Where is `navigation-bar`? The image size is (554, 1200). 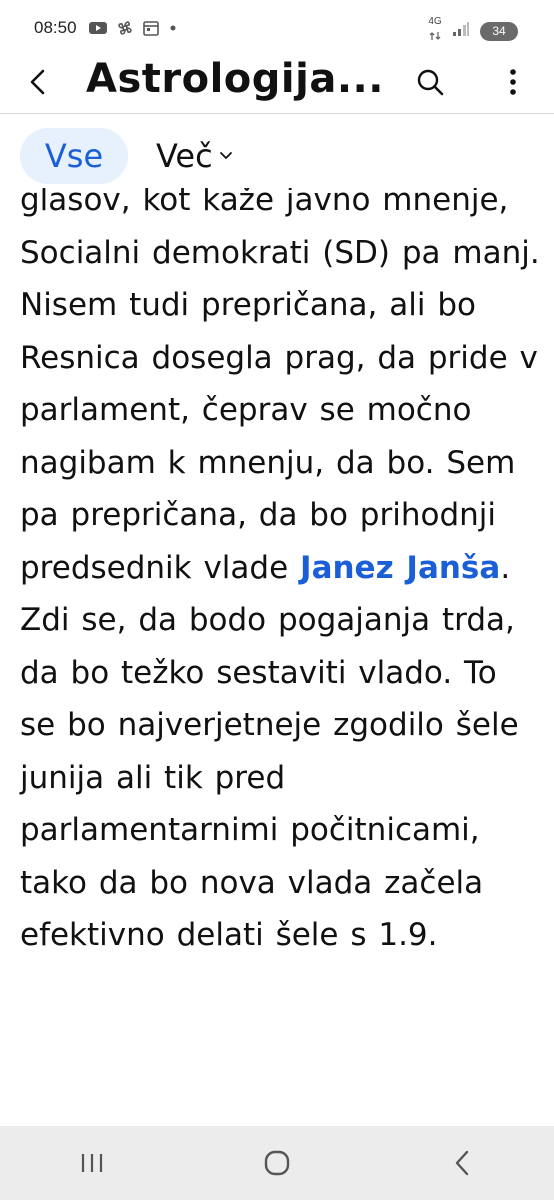
navigation-bar is located at coordinates (277, 1163).